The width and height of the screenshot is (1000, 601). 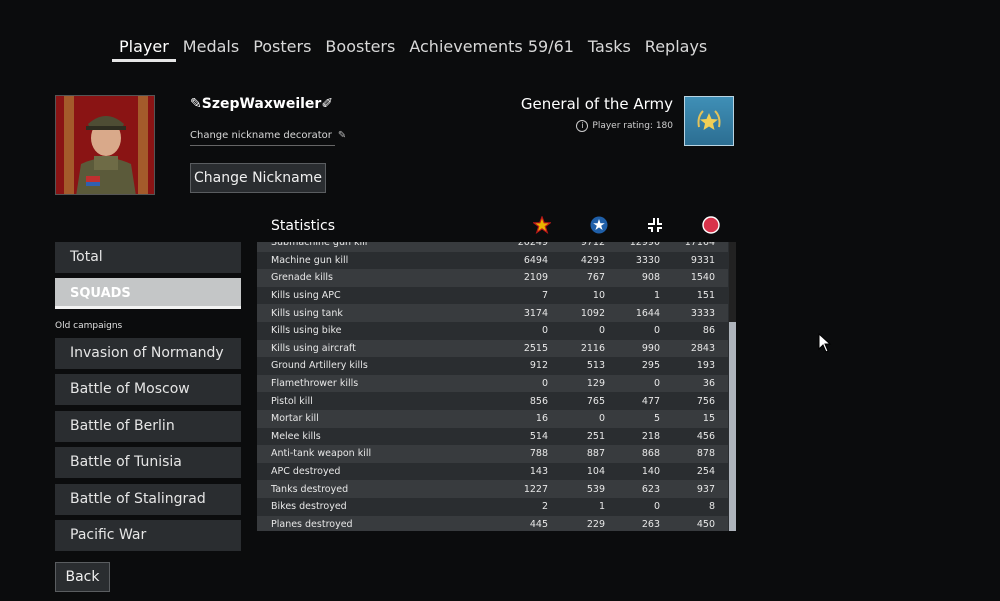 I want to click on info-icon: i, so click(x=582, y=126).